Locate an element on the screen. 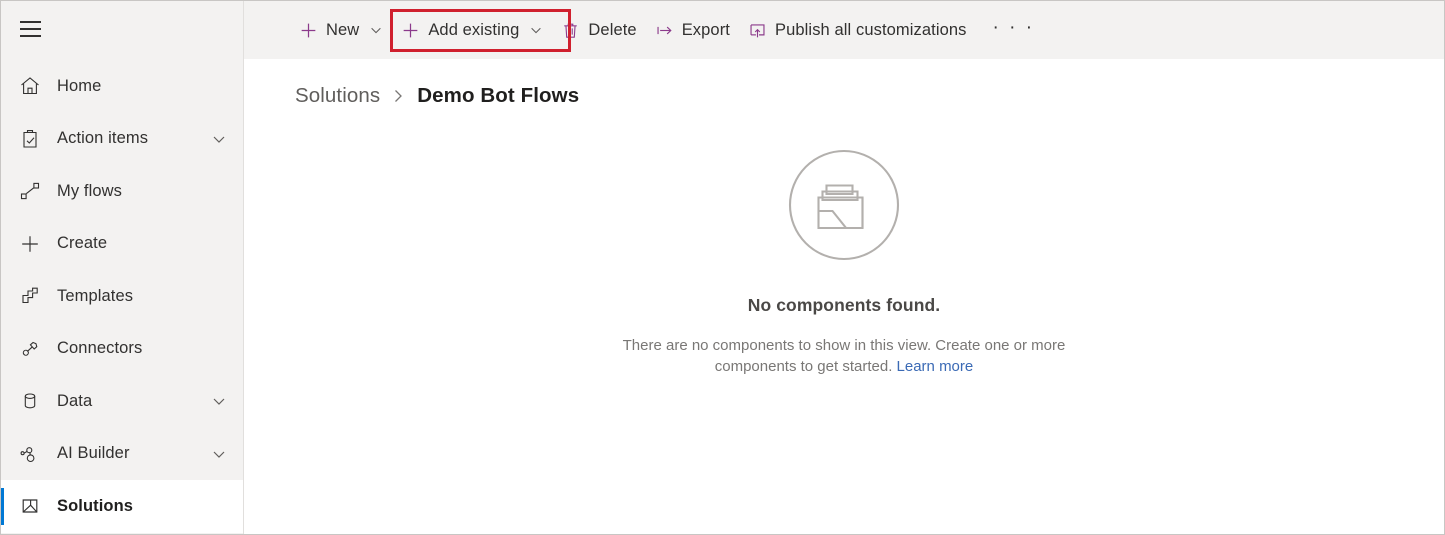  empty-state-title: No components found. is located at coordinates (844, 305).